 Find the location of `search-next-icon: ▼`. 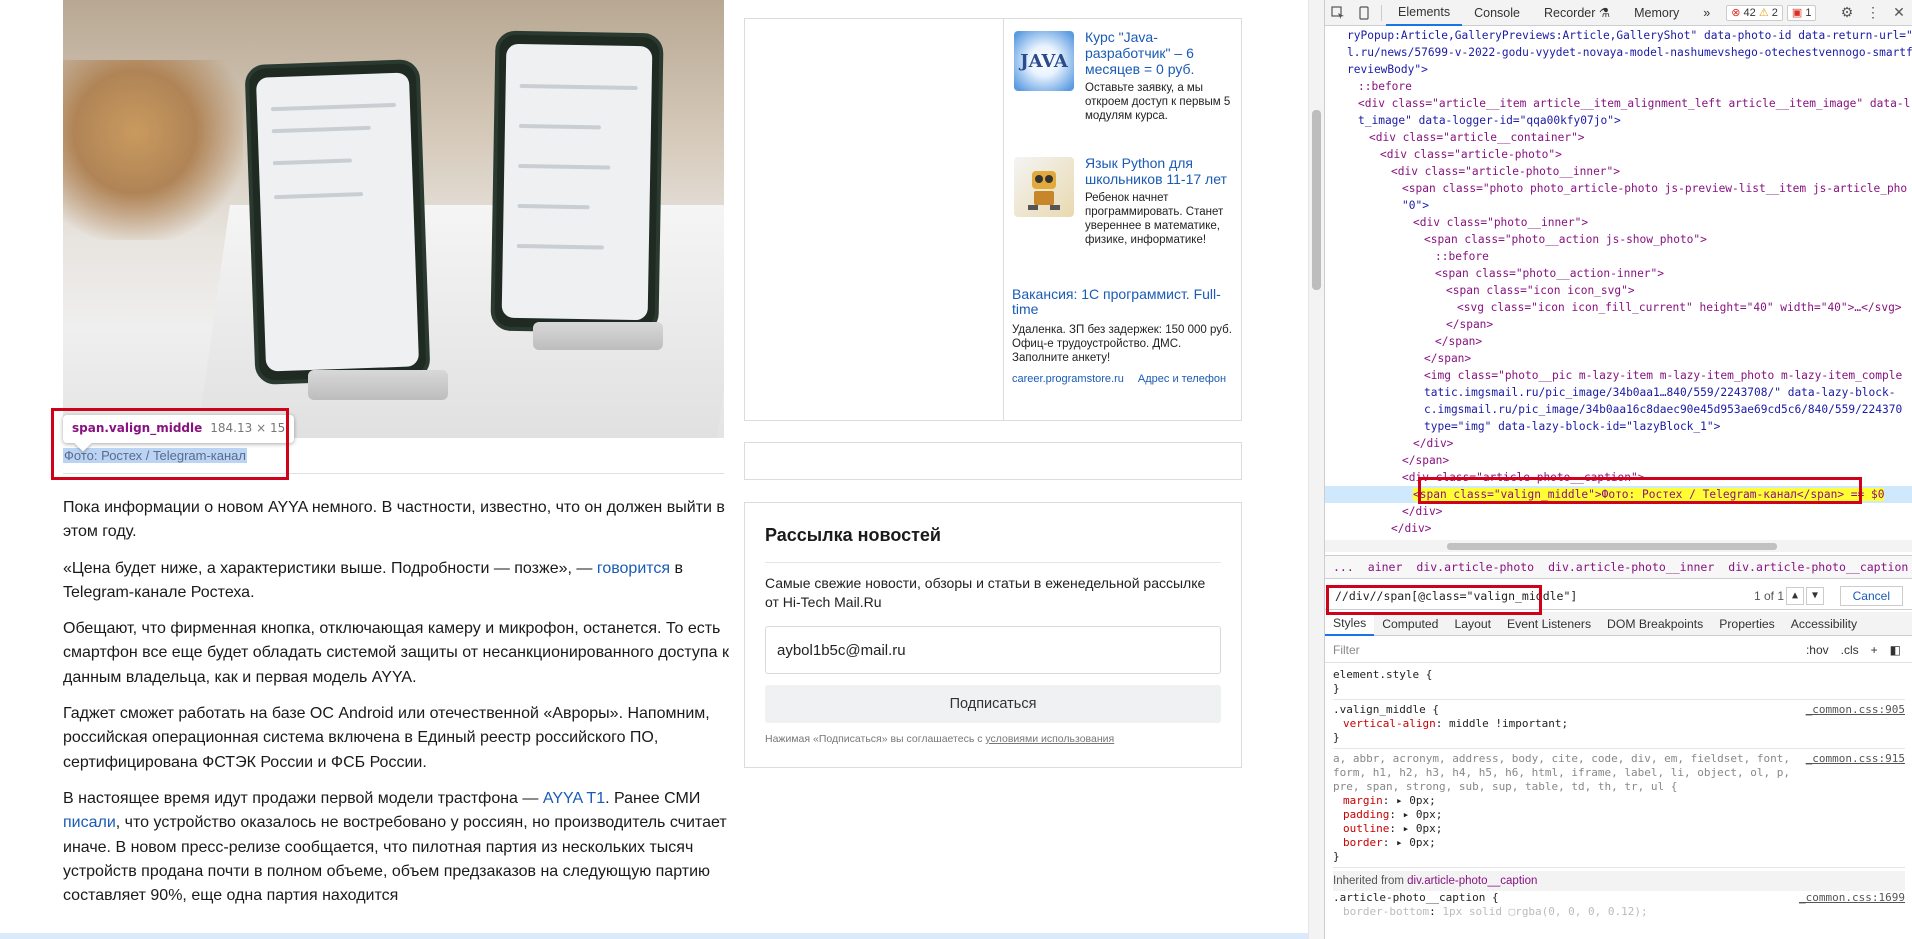

search-next-icon: ▼ is located at coordinates (1815, 595).